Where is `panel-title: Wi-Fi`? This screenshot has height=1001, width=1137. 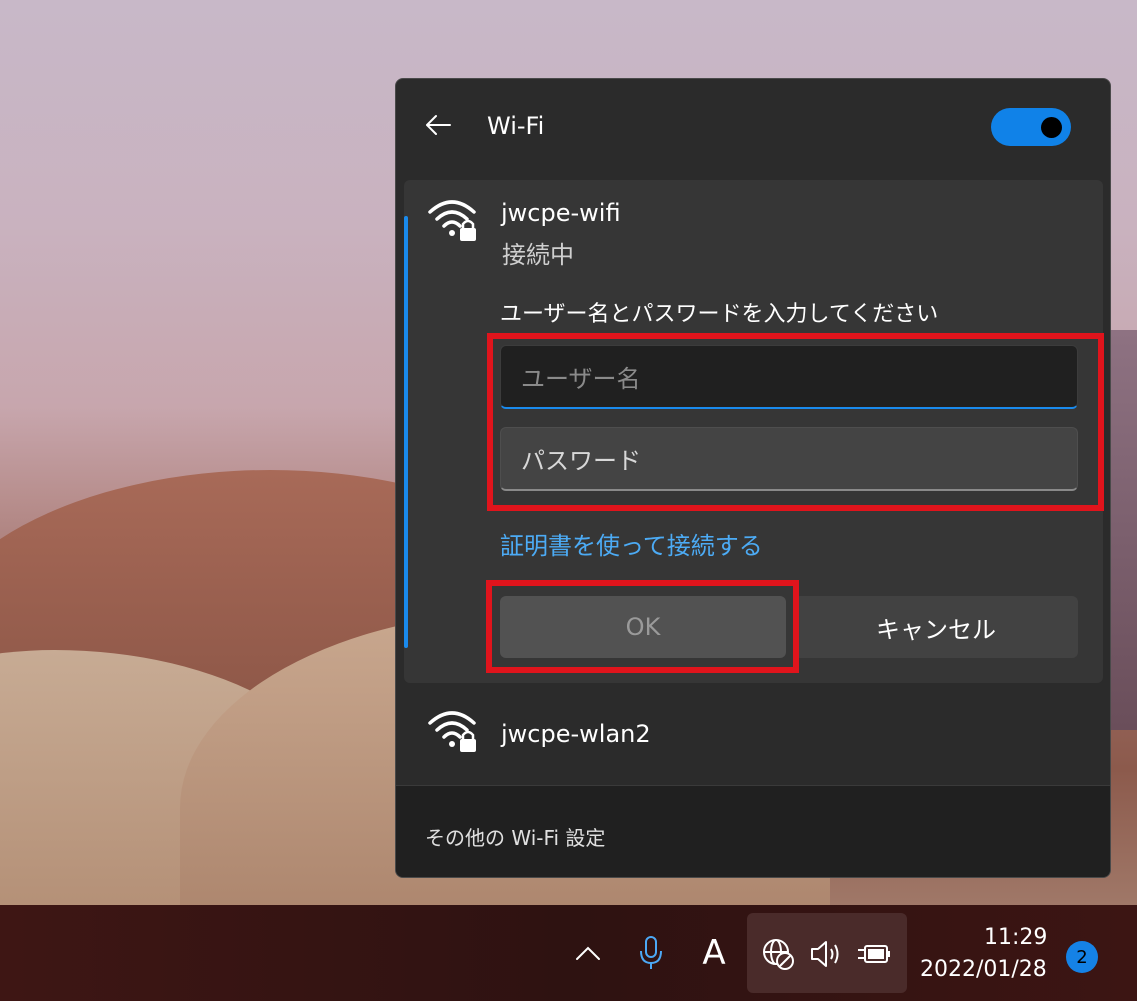
panel-title: Wi-Fi is located at coordinates (516, 126).